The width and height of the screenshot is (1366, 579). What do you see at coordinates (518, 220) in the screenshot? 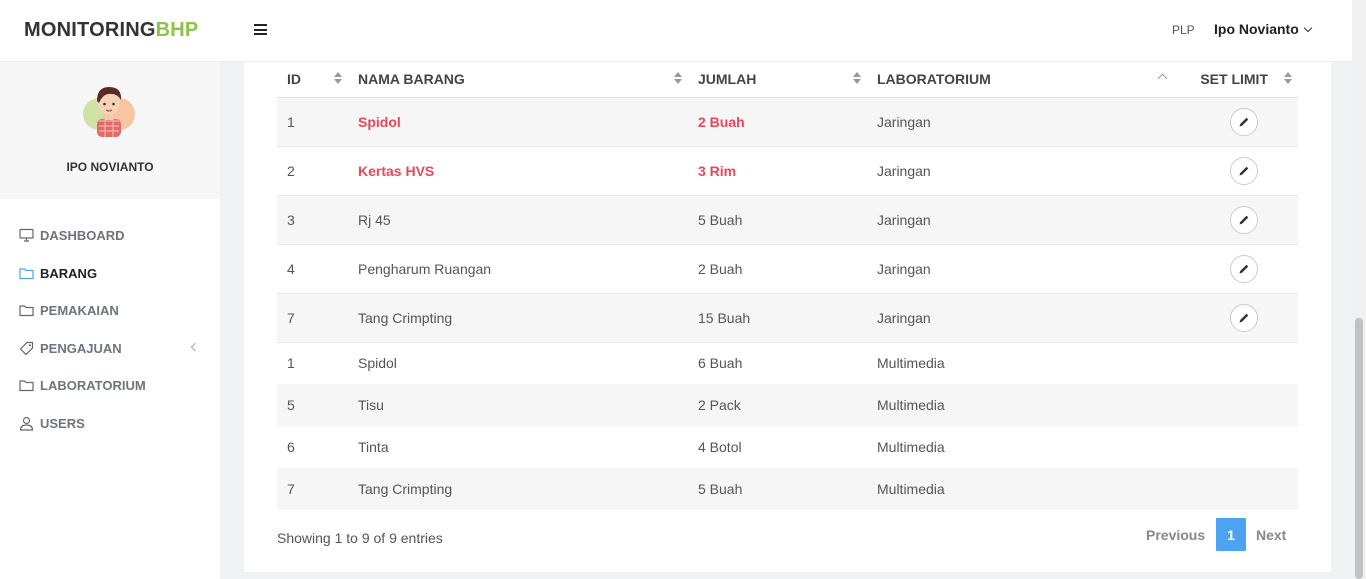
I see `cell-nama-barang: Rj 45` at bounding box center [518, 220].